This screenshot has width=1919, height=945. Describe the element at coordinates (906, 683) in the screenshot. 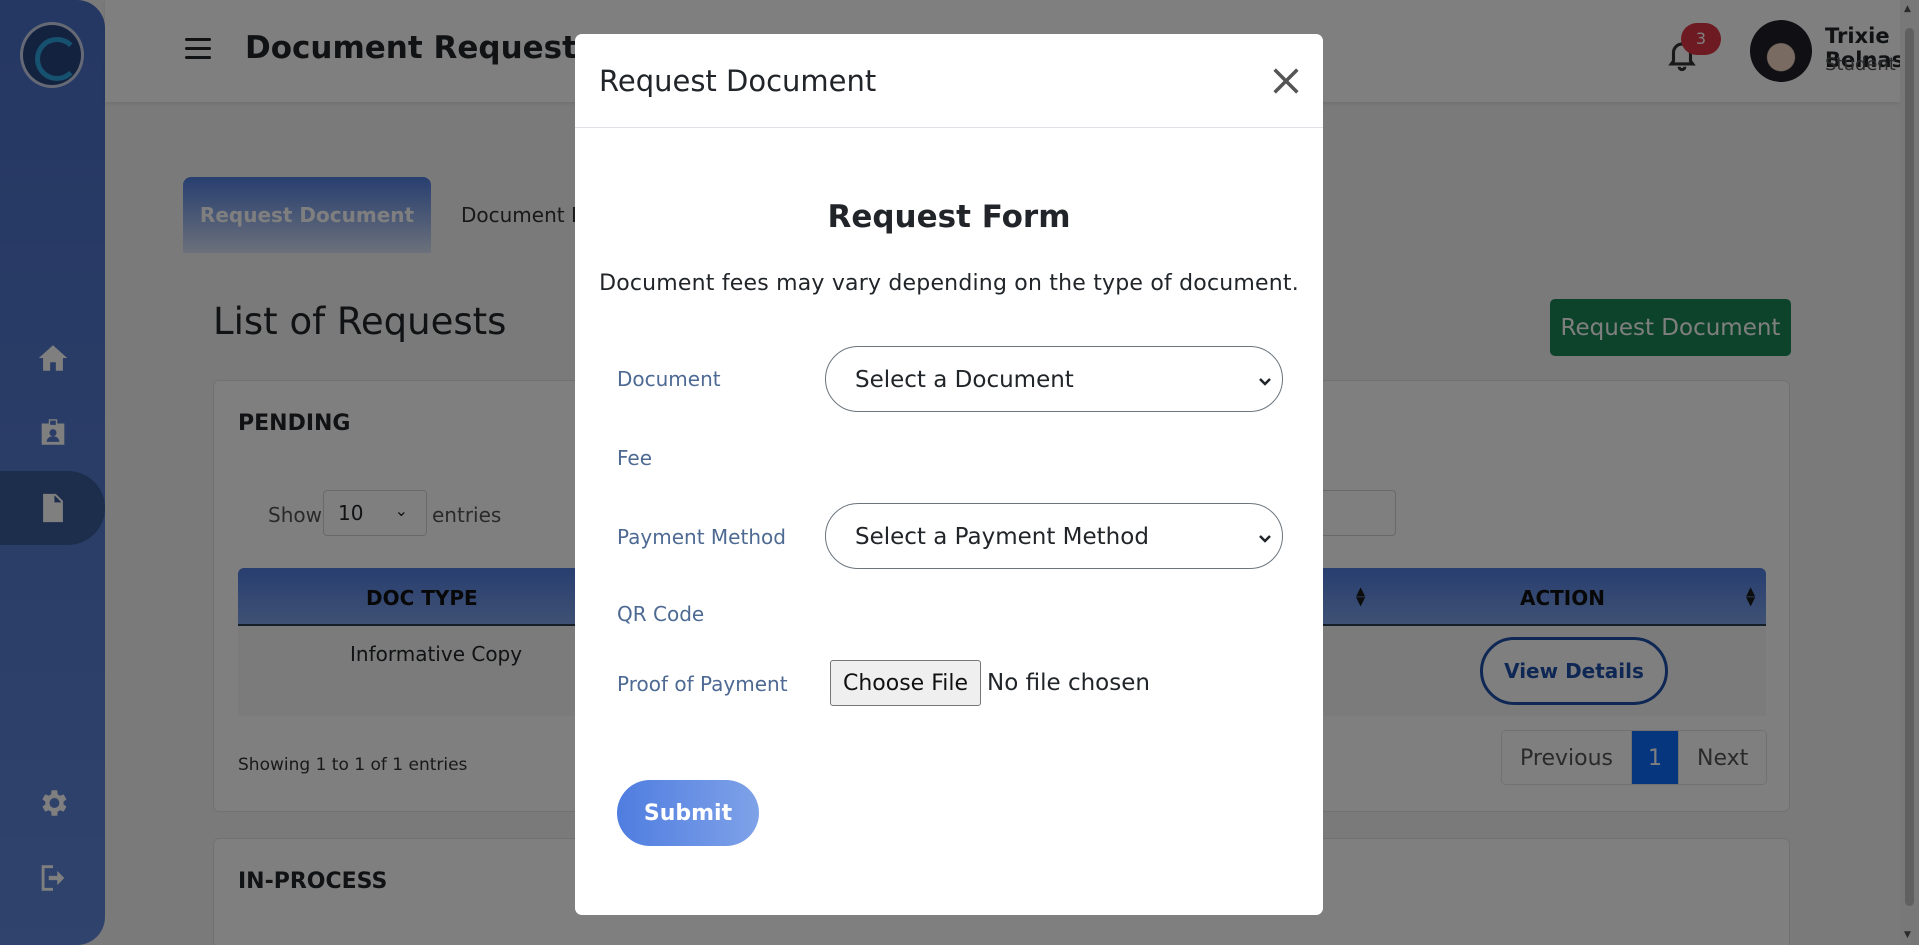

I see `choose-file-button: Choose File` at that location.